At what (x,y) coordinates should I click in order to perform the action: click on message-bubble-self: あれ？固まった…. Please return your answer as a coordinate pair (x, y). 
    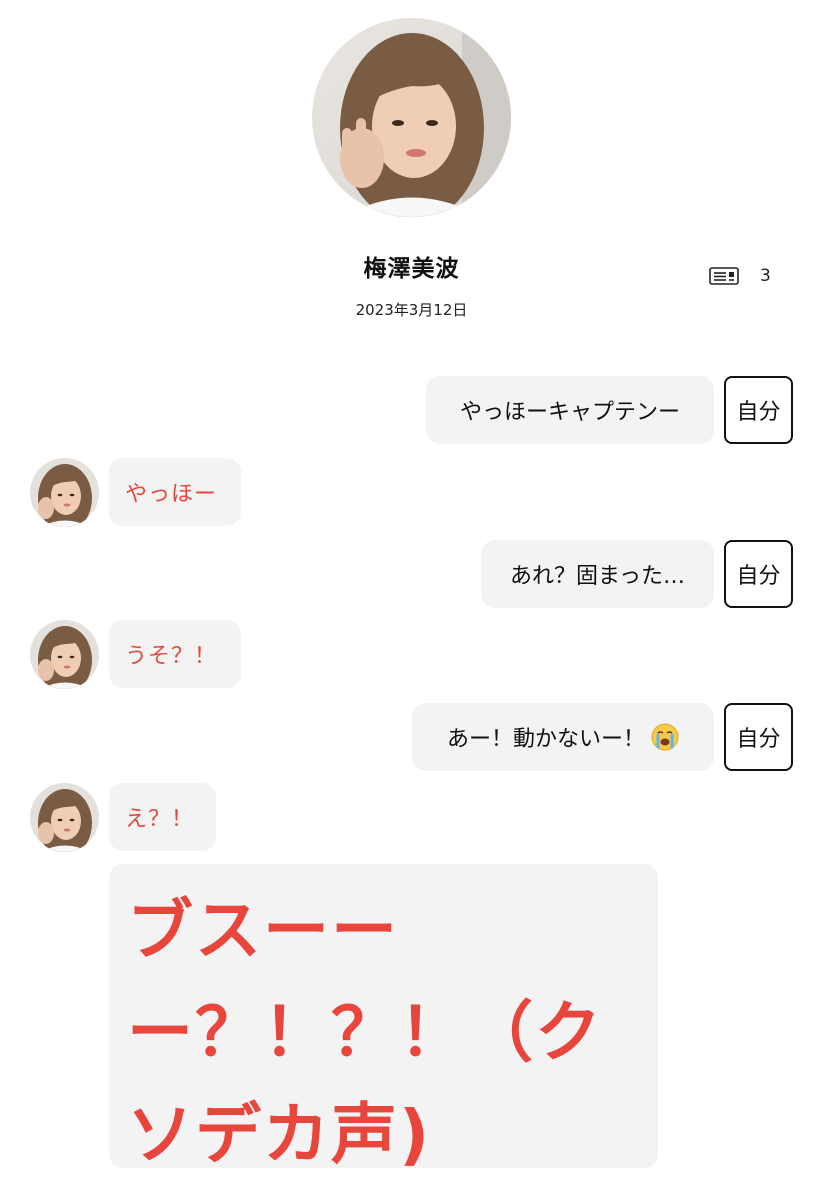
    Looking at the image, I should click on (597, 574).